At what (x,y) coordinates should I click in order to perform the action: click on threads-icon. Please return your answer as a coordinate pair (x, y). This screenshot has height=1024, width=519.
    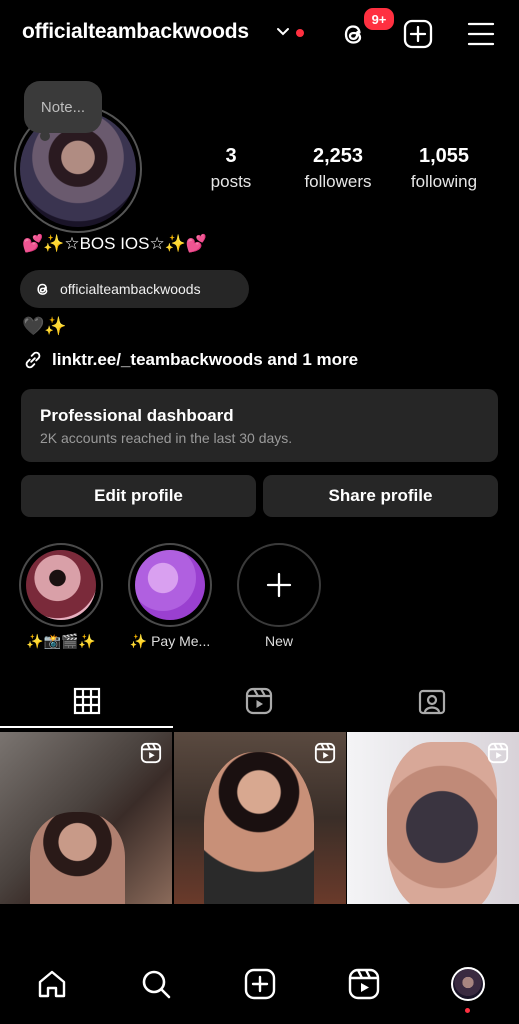
    Looking at the image, I should click on (42, 289).